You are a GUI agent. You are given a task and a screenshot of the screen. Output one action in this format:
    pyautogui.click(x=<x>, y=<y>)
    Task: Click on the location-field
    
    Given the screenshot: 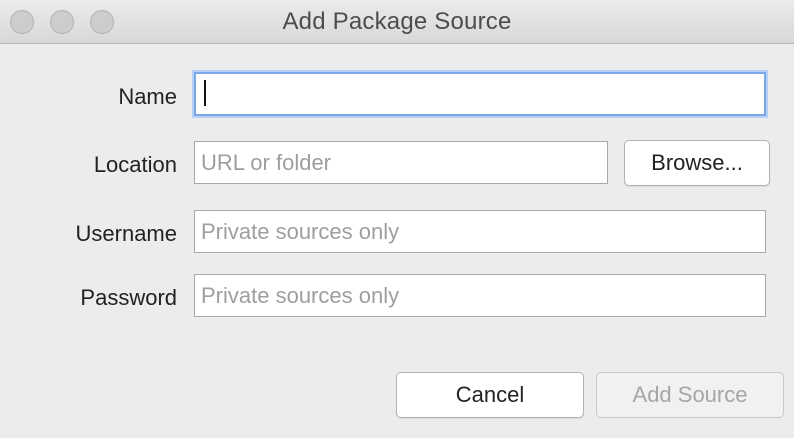 What is the action you would take?
    pyautogui.click(x=401, y=162)
    